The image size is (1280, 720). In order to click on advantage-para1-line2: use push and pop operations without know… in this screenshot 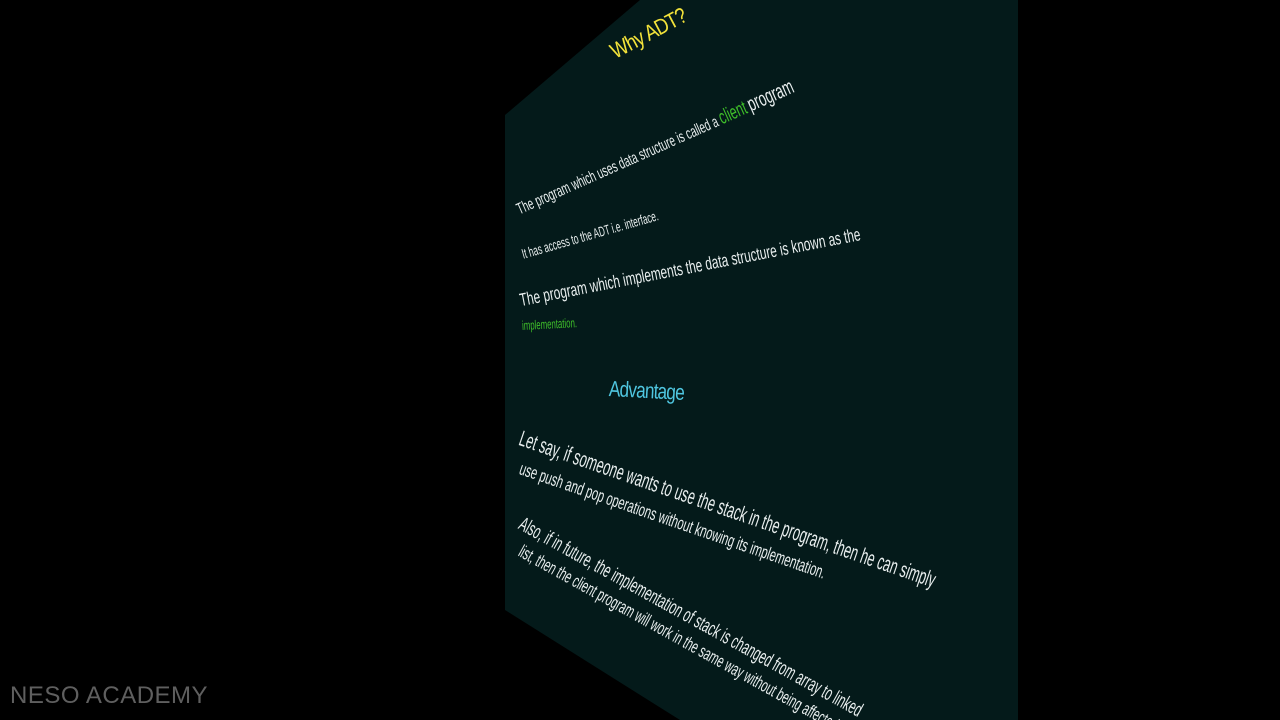, I will do `click(672, 520)`.